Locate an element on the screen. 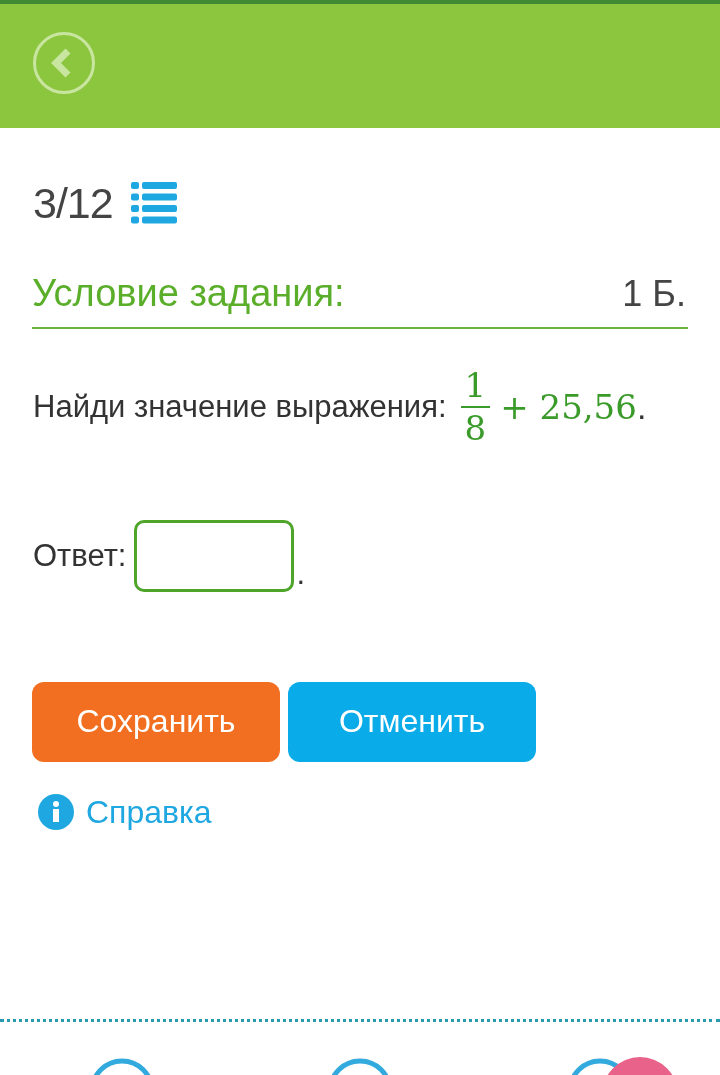 The image size is (720, 1075). answer-label: Ответ: is located at coordinates (80, 555).